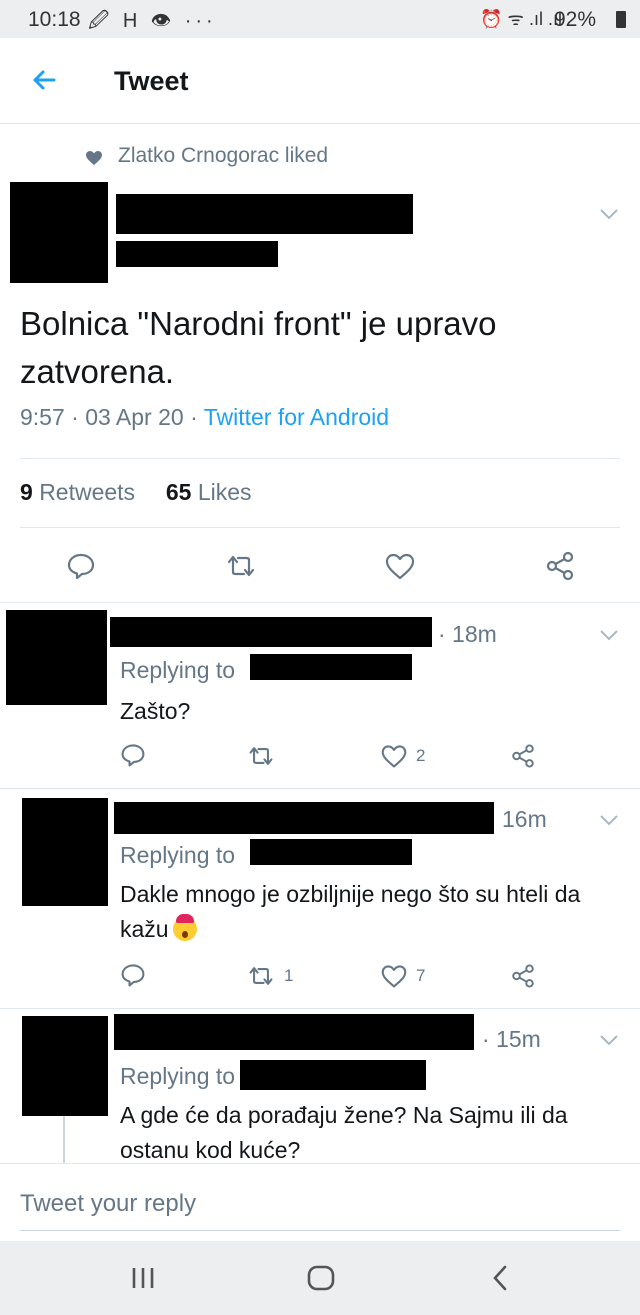 This screenshot has height=1315, width=640. What do you see at coordinates (184, 927) in the screenshot?
I see `exploding-head-emoji-icon` at bounding box center [184, 927].